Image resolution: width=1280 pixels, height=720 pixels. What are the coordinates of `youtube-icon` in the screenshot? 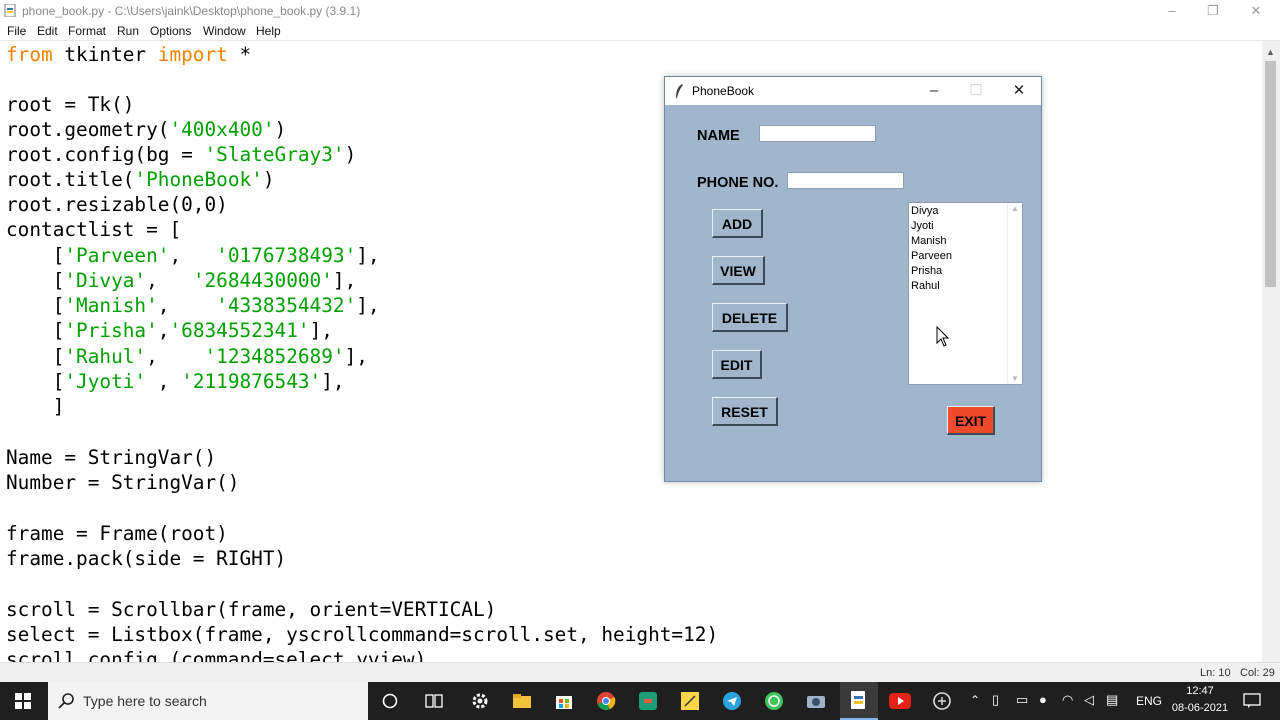 It's located at (900, 701).